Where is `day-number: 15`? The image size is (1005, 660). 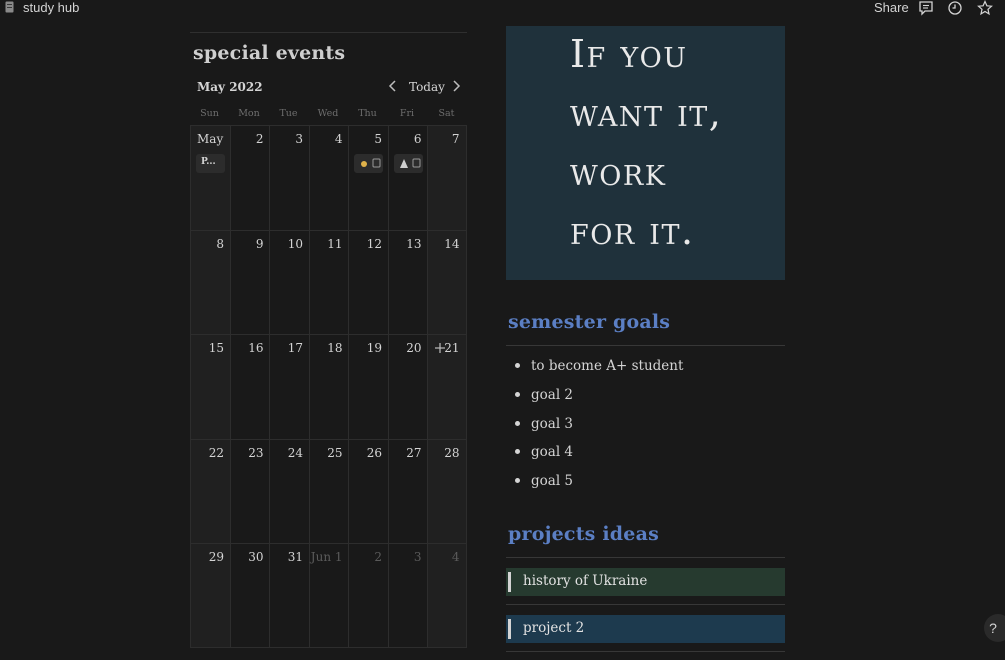 day-number: 15 is located at coordinates (216, 348).